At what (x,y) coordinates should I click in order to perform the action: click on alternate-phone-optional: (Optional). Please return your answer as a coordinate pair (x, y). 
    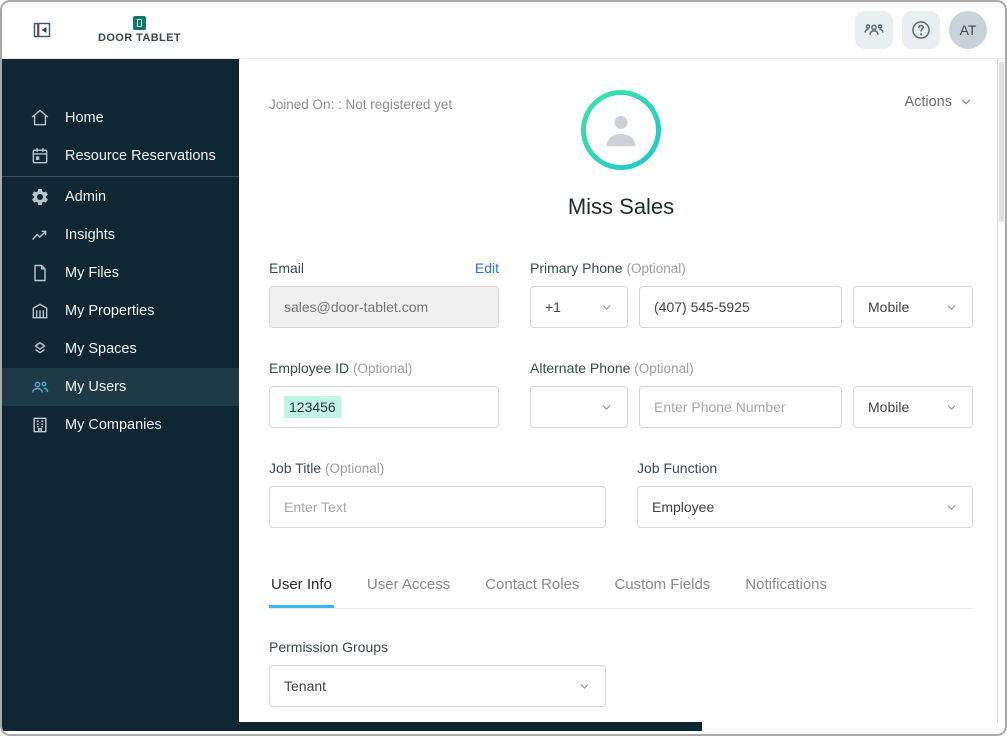
    Looking at the image, I should click on (664, 368).